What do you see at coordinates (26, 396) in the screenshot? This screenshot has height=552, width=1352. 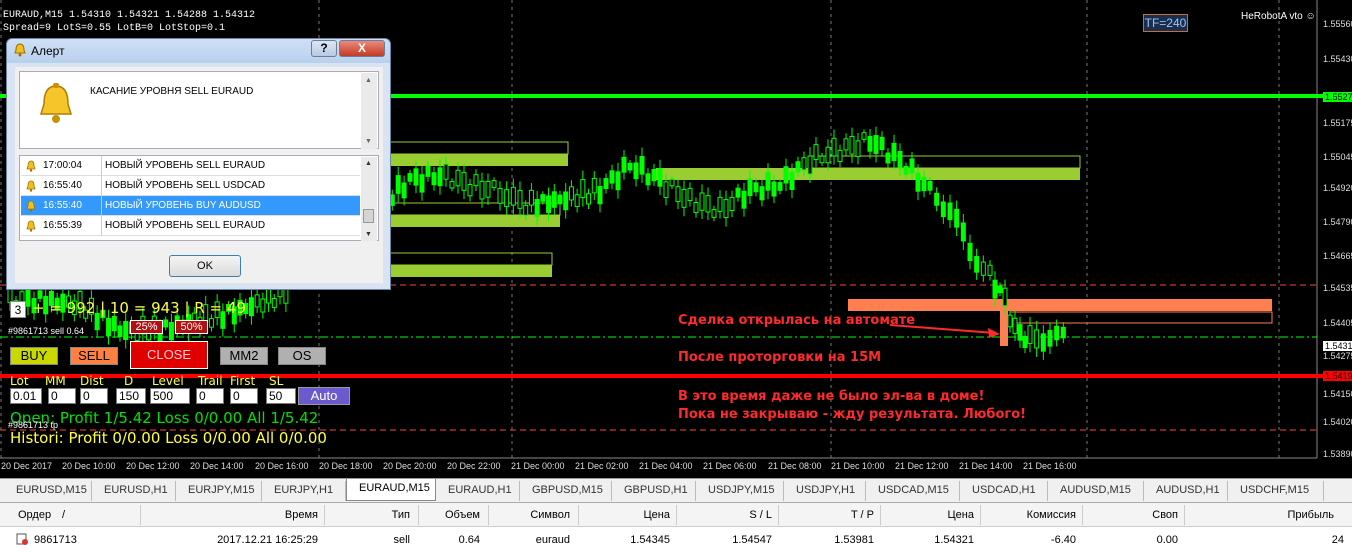 I see `param-input-lot: 0.01` at bounding box center [26, 396].